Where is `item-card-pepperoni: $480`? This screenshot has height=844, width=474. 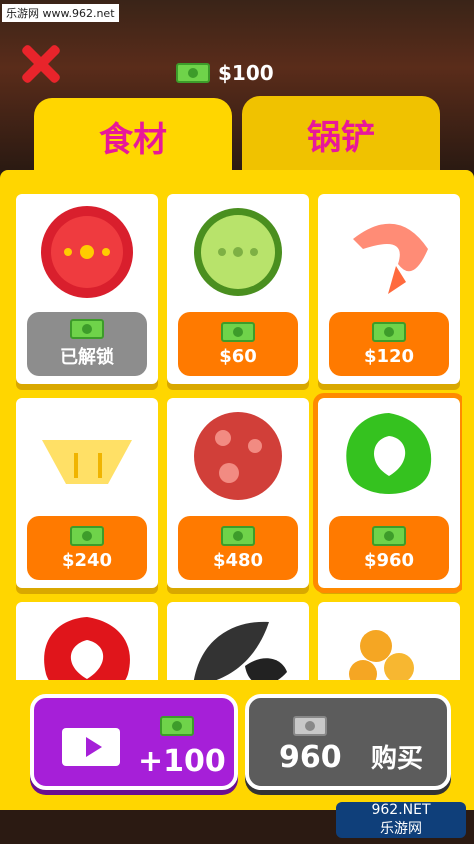
item-card-pepperoni: $480 is located at coordinates (238, 493).